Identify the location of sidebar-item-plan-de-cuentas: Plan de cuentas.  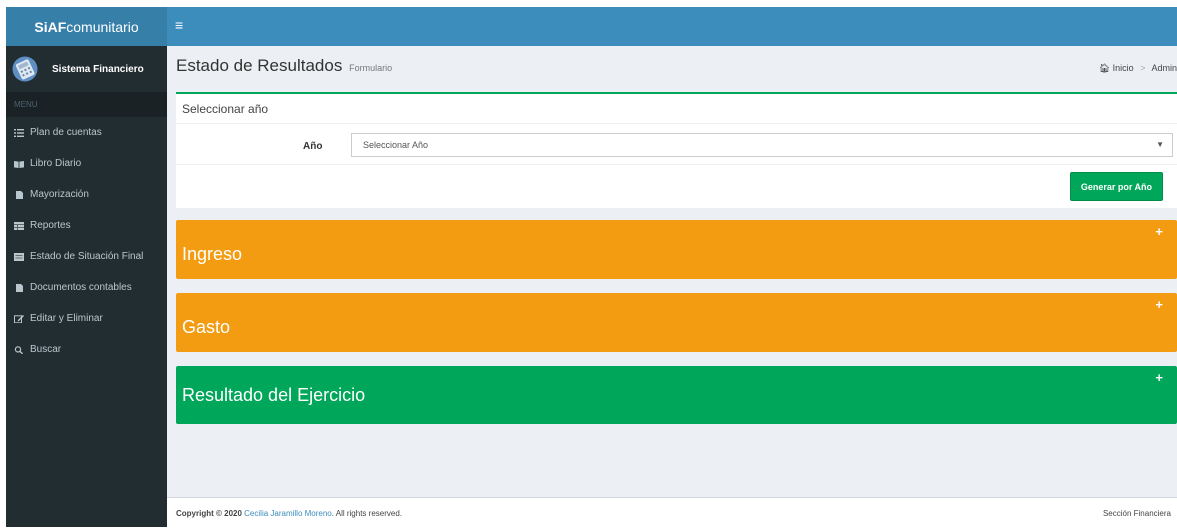
(86, 132).